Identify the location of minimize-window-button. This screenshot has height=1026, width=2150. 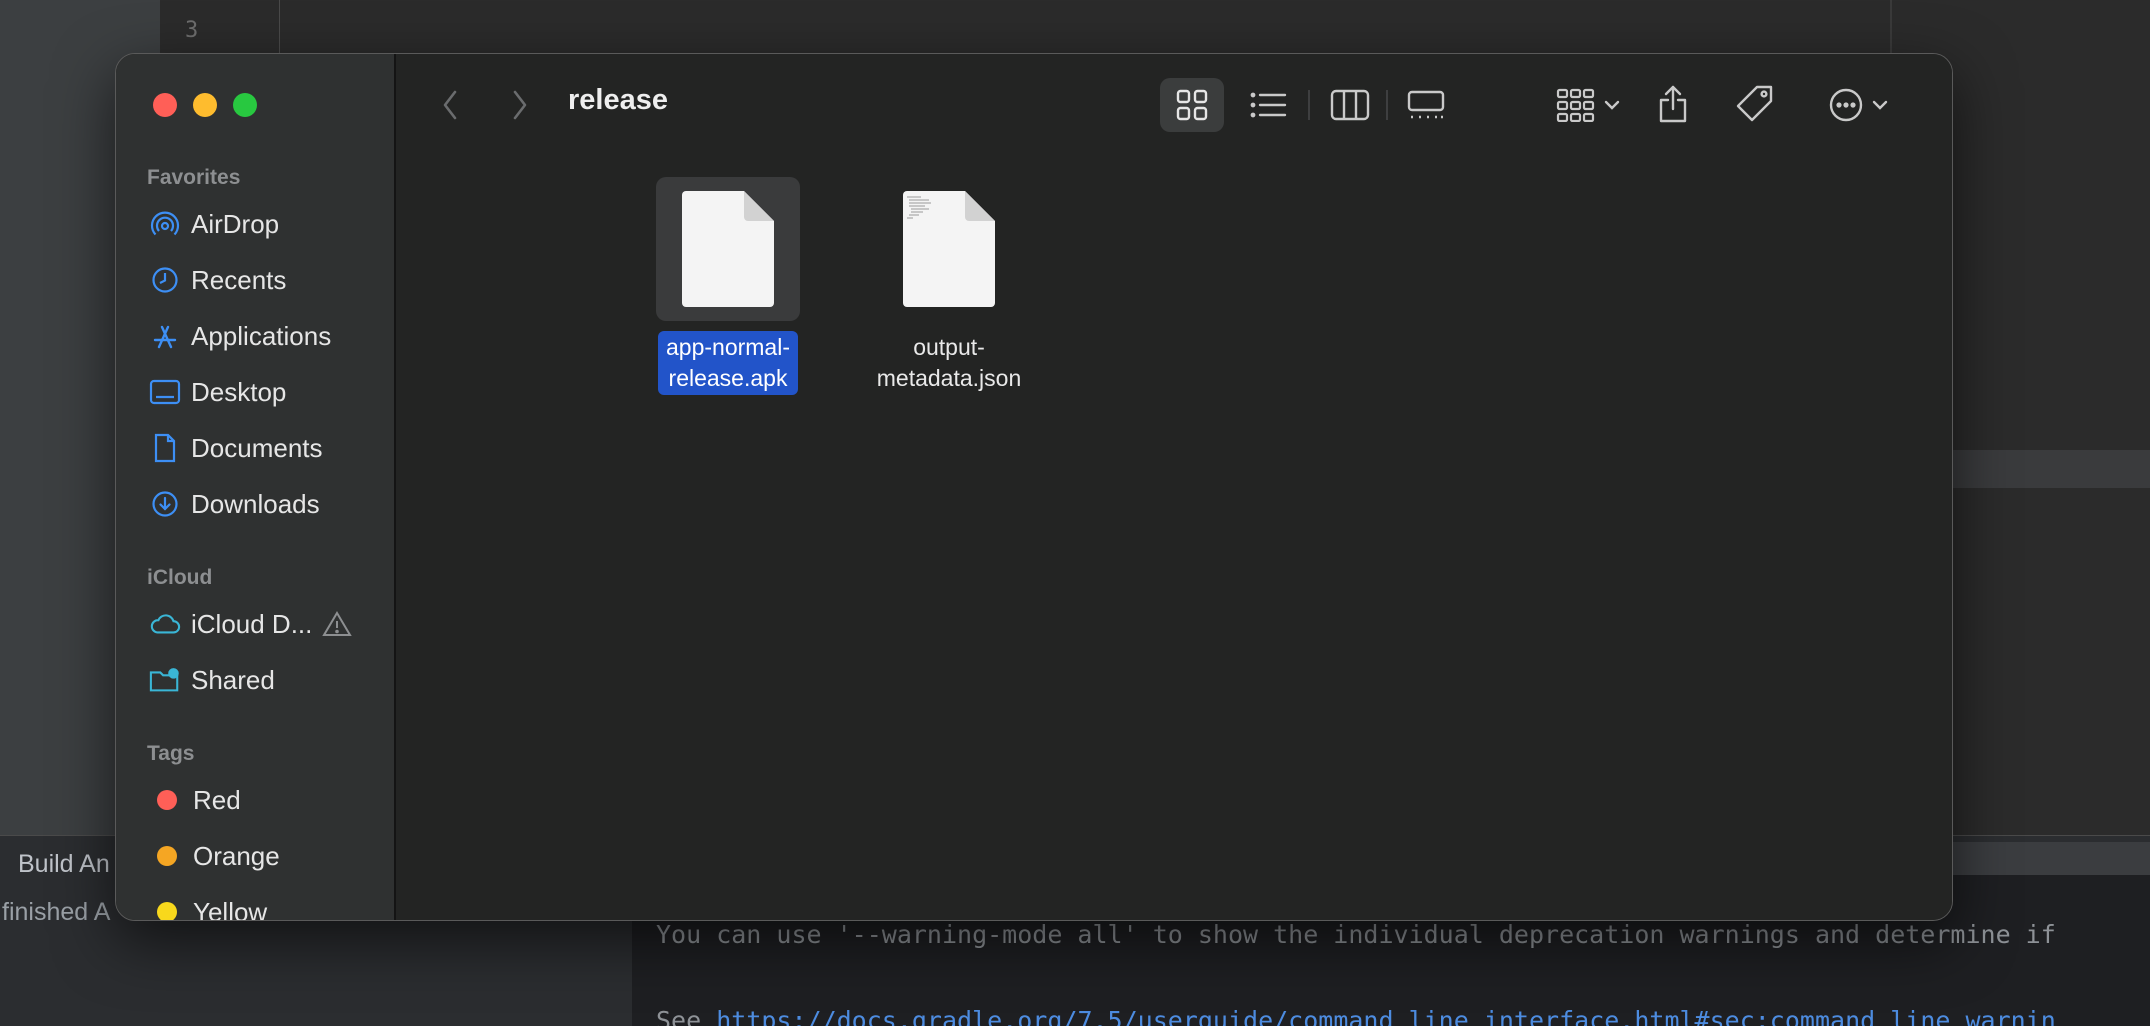
(205, 105).